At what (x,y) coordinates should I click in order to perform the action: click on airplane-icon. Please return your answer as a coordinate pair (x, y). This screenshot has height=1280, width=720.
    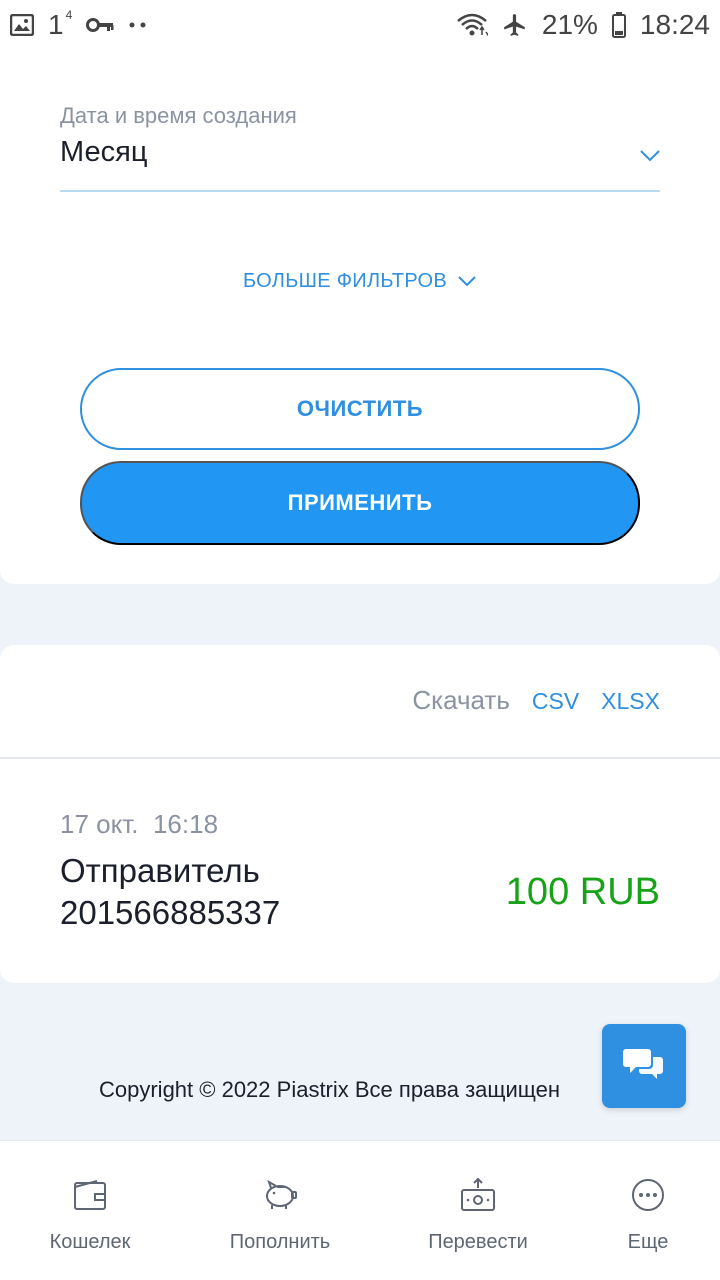
    Looking at the image, I should click on (515, 25).